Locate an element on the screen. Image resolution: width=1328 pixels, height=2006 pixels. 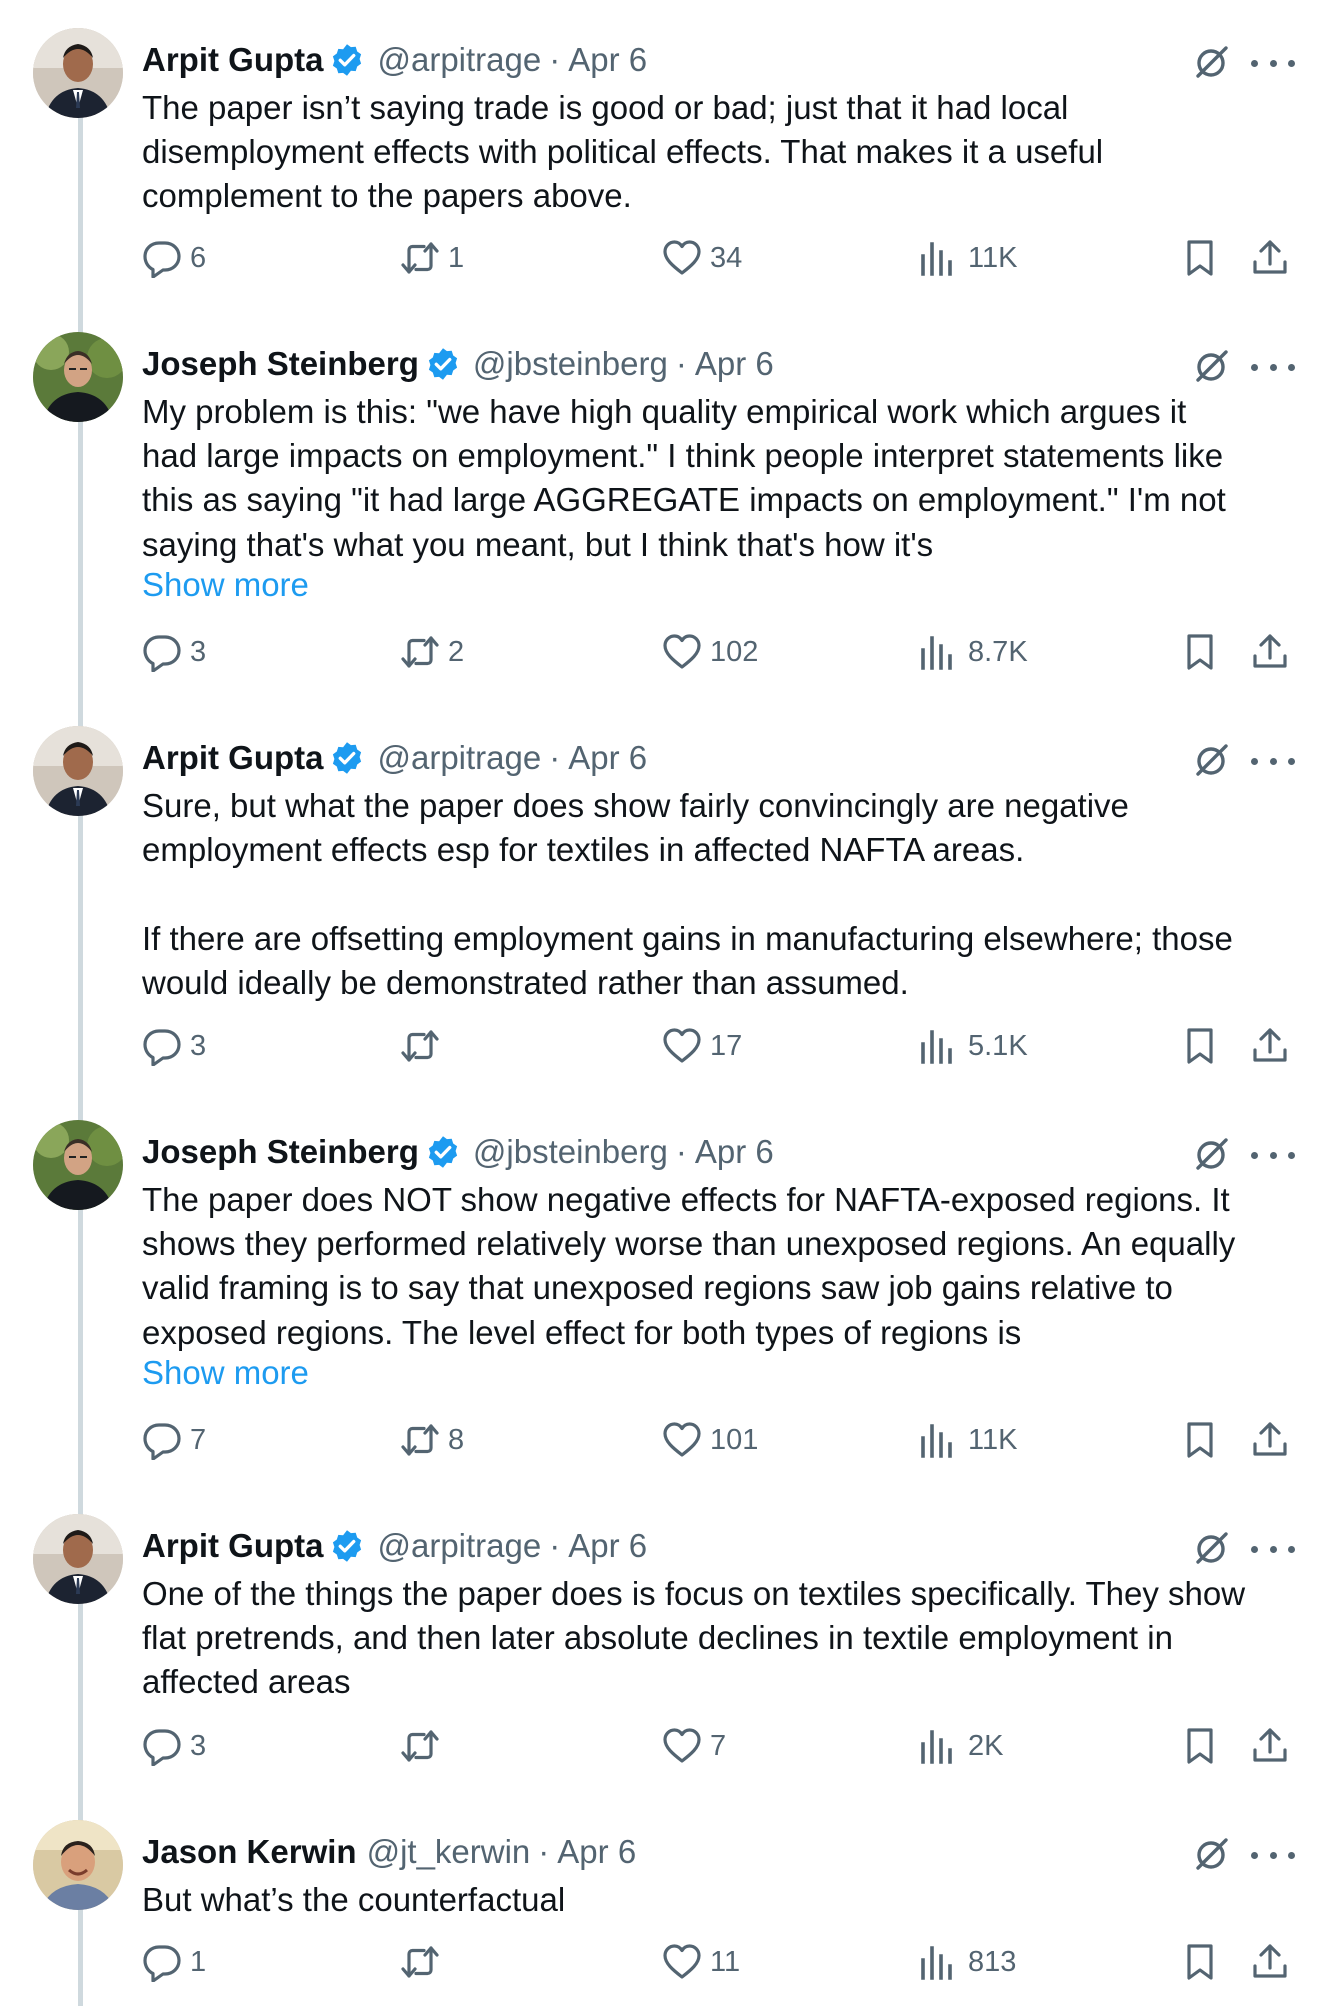
reply-count: 3 is located at coordinates (198, 1745).